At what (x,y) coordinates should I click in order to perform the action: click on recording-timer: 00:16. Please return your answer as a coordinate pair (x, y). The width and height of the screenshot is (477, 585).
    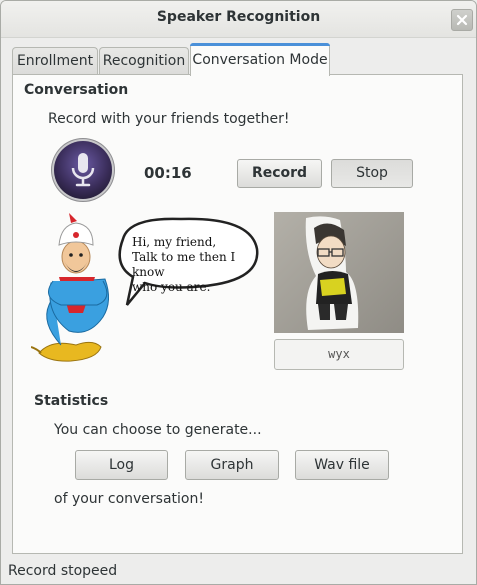
    Looking at the image, I should click on (168, 173).